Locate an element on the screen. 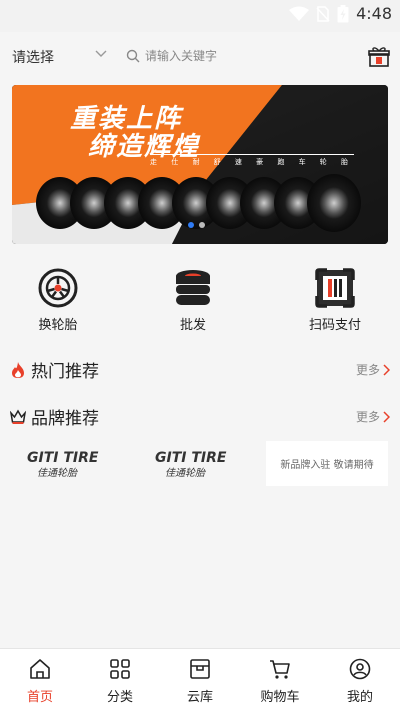 This screenshot has width=400, height=711. brand-more-link: 更多 is located at coordinates (373, 416).